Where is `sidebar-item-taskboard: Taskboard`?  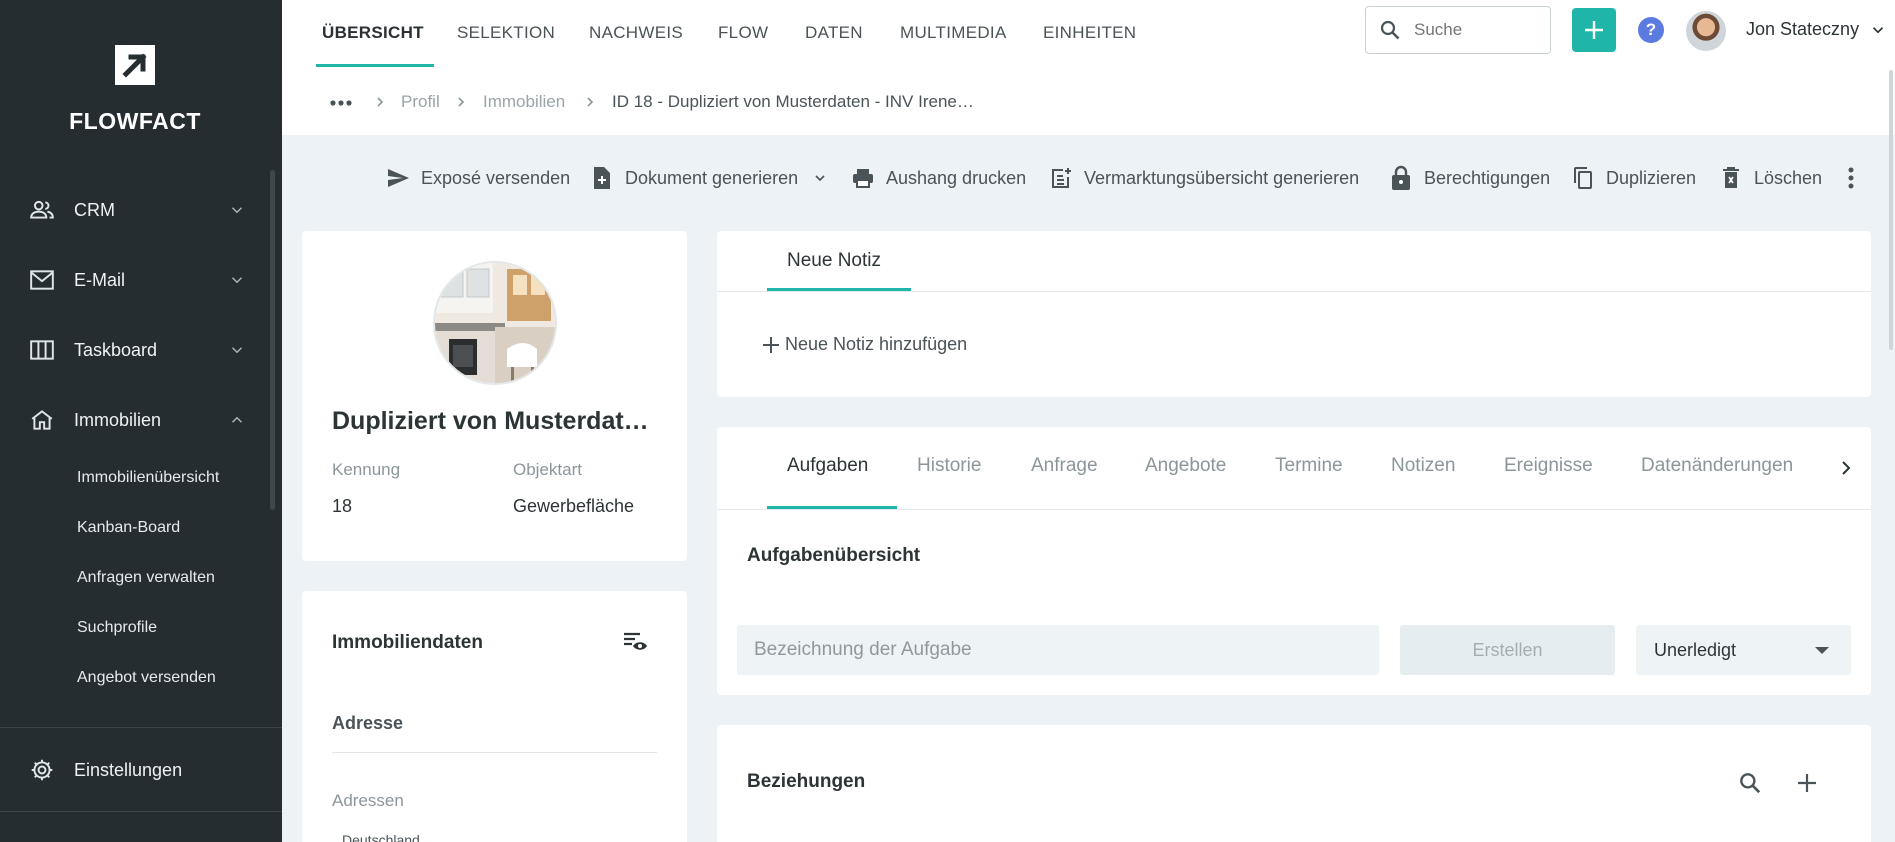
sidebar-item-taskboard: Taskboard is located at coordinates (135, 350).